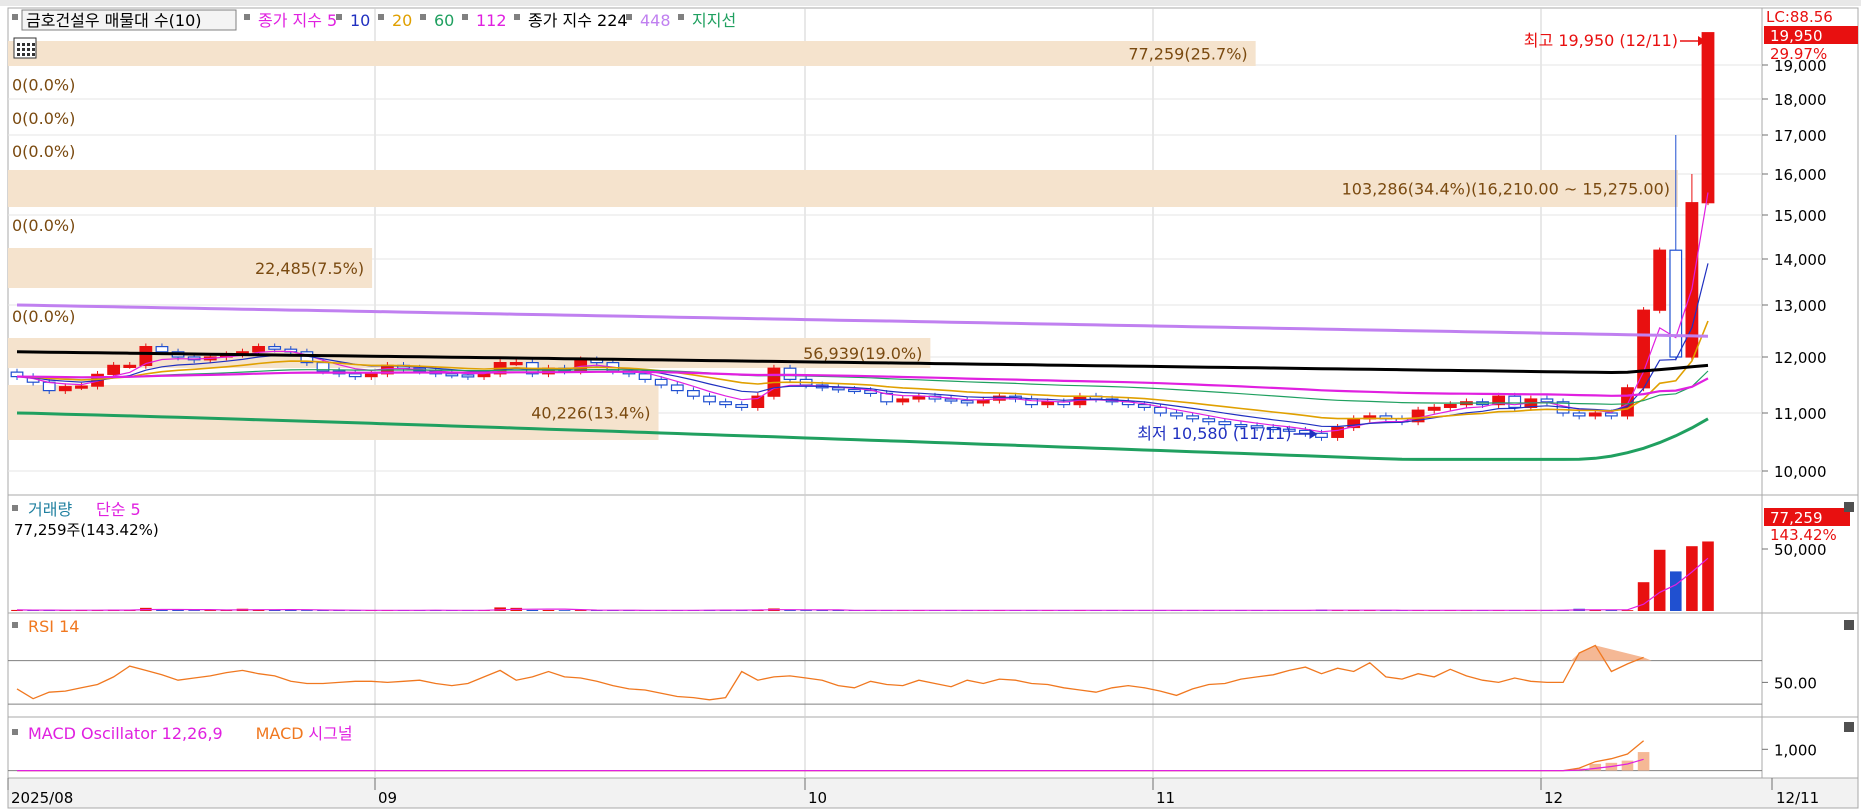 This screenshot has height=811, width=1861. Describe the element at coordinates (1800, 100) in the screenshot. I see `price-tick-label: 18,000` at that location.